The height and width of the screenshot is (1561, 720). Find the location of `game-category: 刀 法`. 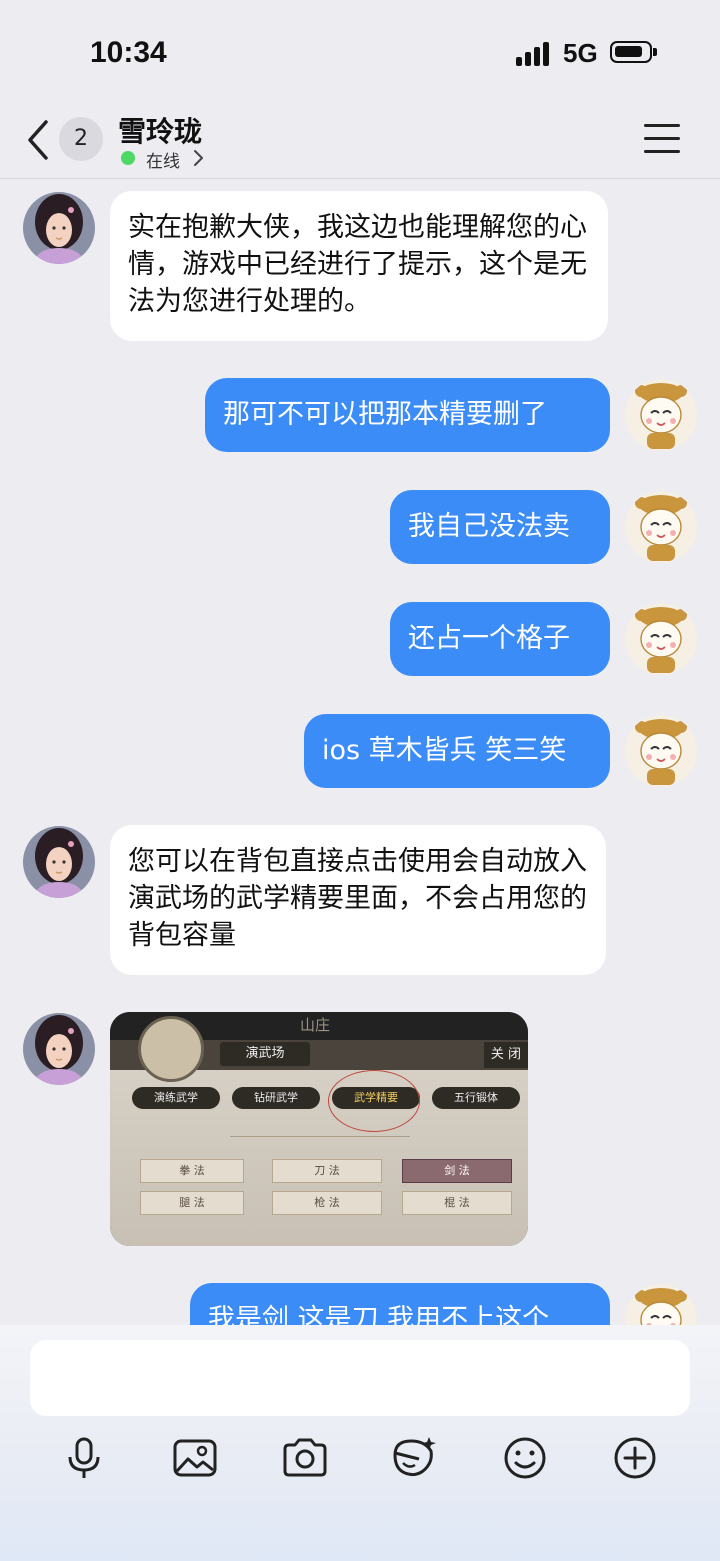

game-category: 刀 法 is located at coordinates (327, 1171).